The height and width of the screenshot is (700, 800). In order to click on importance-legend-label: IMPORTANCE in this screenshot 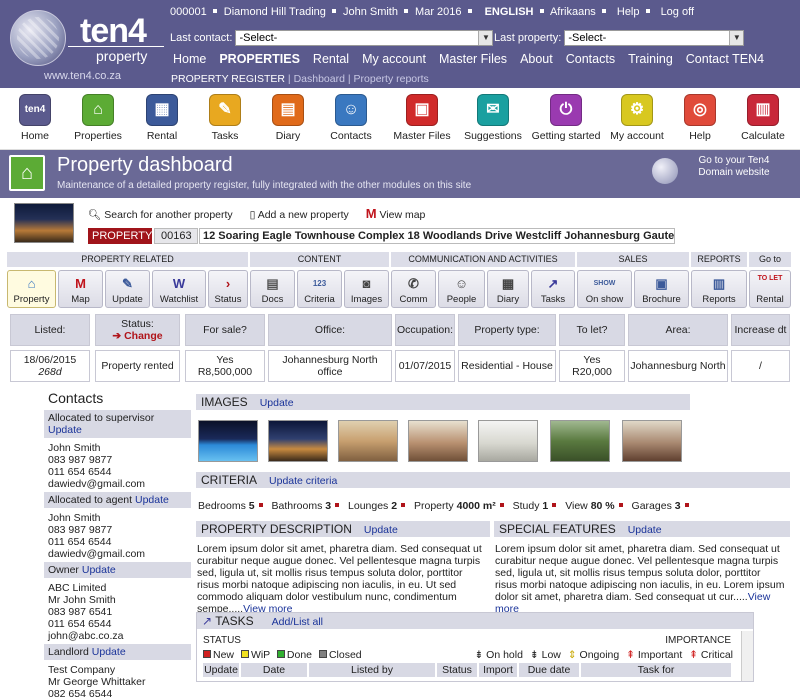, I will do `click(698, 640)`.